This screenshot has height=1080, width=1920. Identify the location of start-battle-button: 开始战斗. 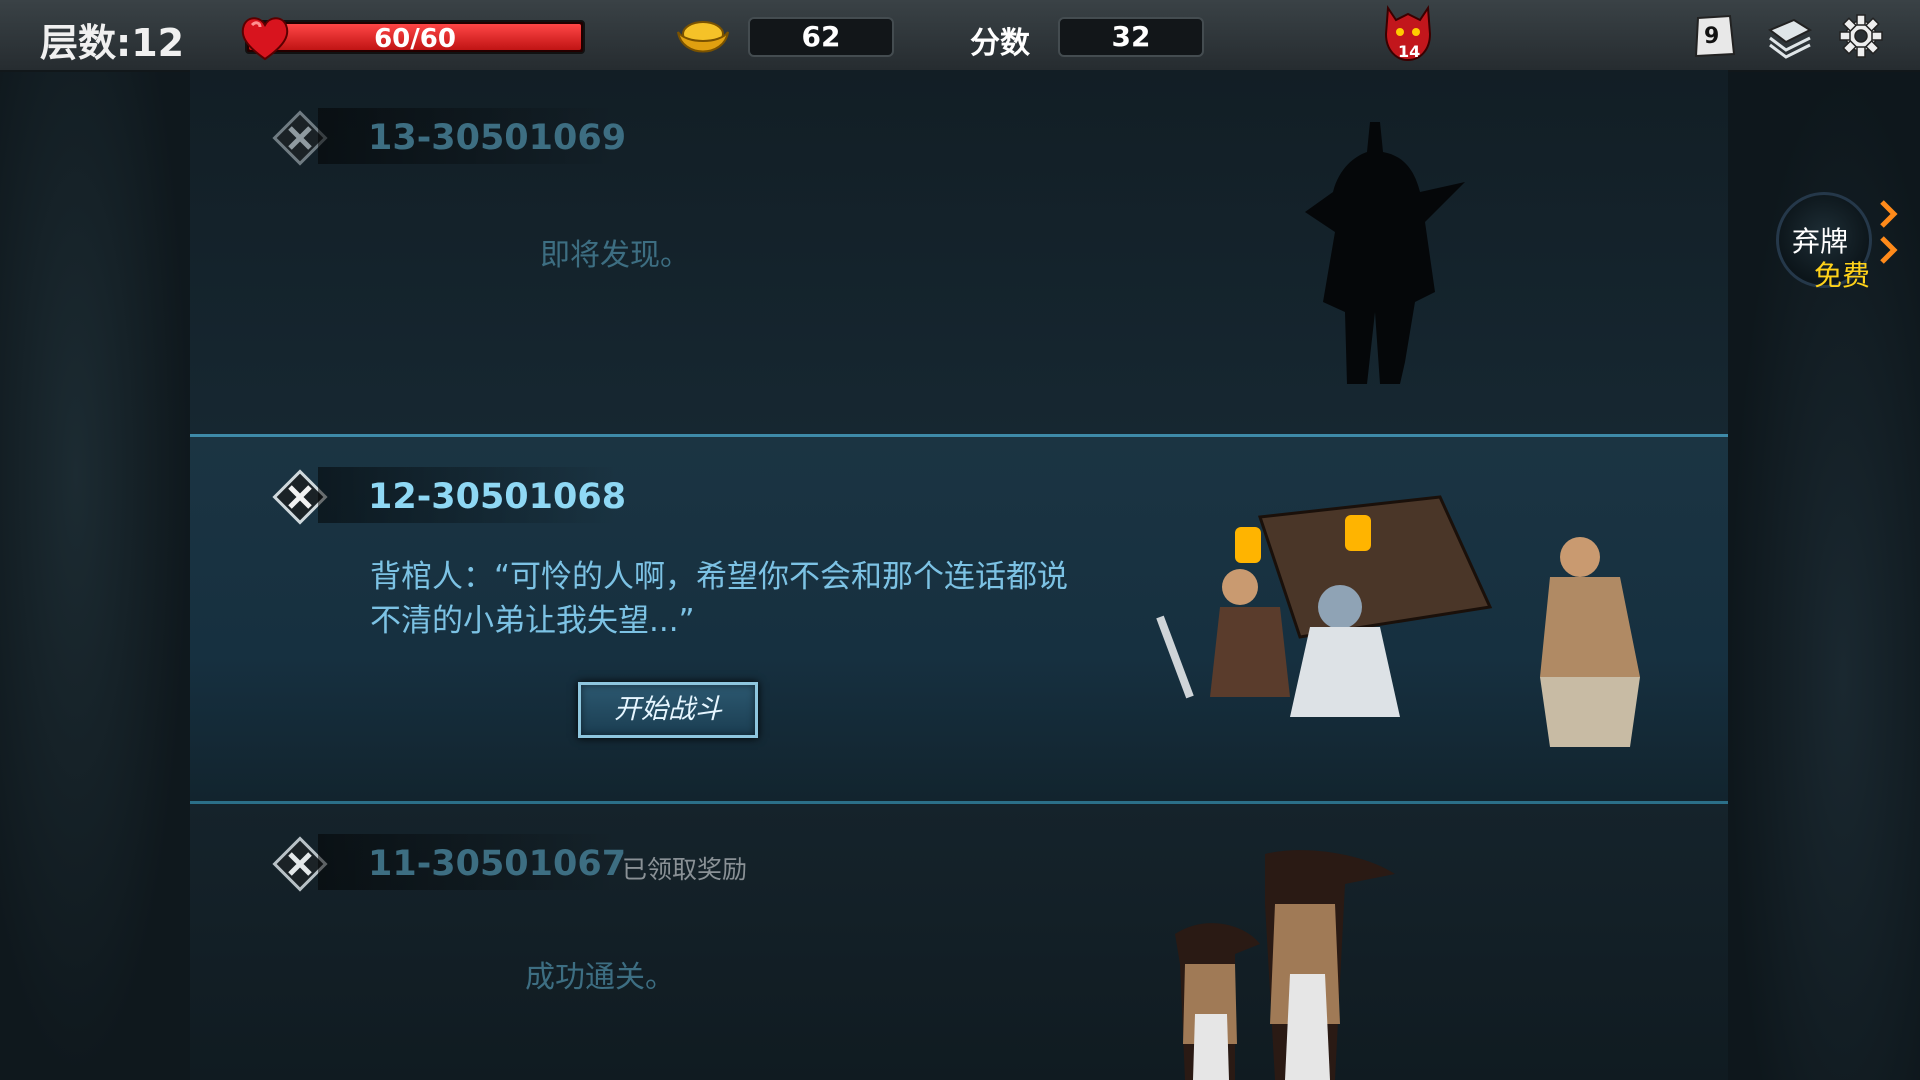
(668, 710).